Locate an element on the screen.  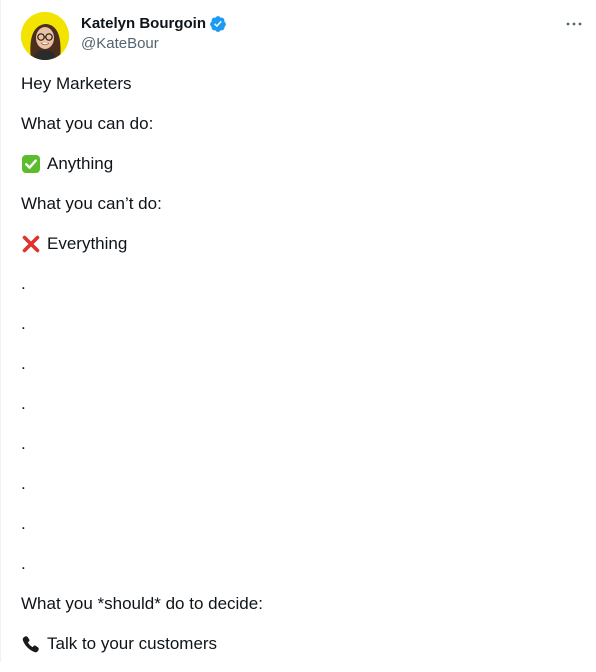
author-handle: @KateBour is located at coordinates (120, 44).